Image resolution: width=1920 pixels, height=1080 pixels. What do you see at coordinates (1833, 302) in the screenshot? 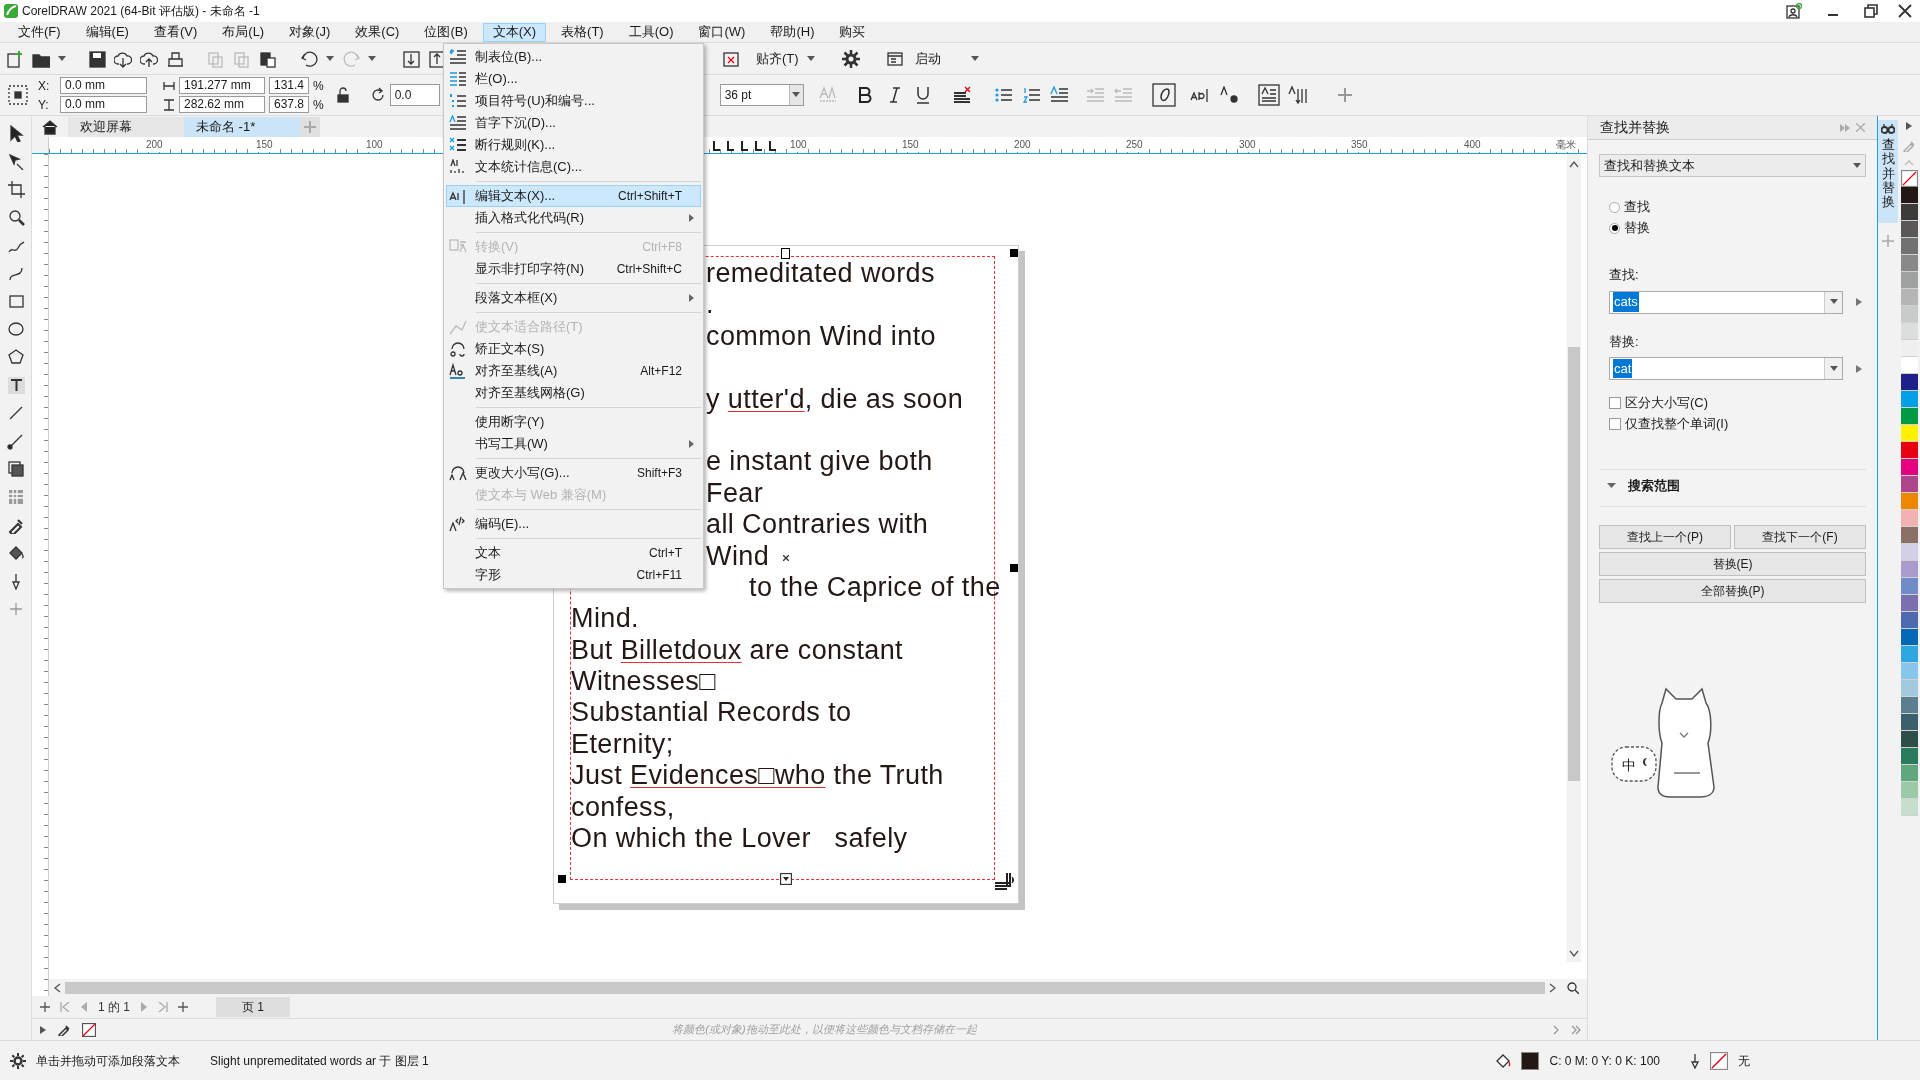
I see `dropdown-caret-icon` at bounding box center [1833, 302].